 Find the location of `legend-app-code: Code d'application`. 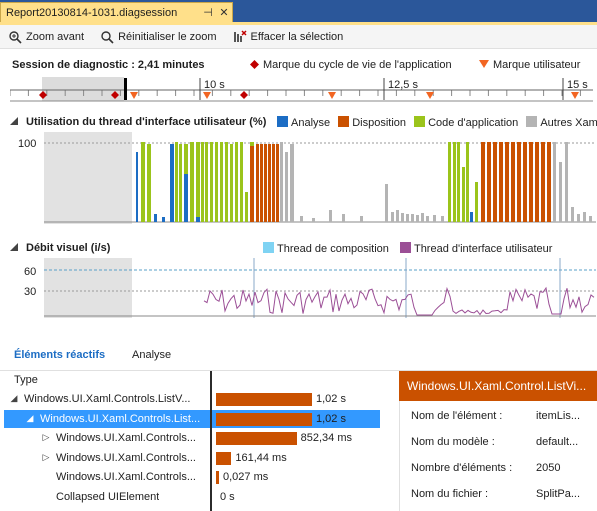

legend-app-code: Code d'application is located at coordinates (466, 122).